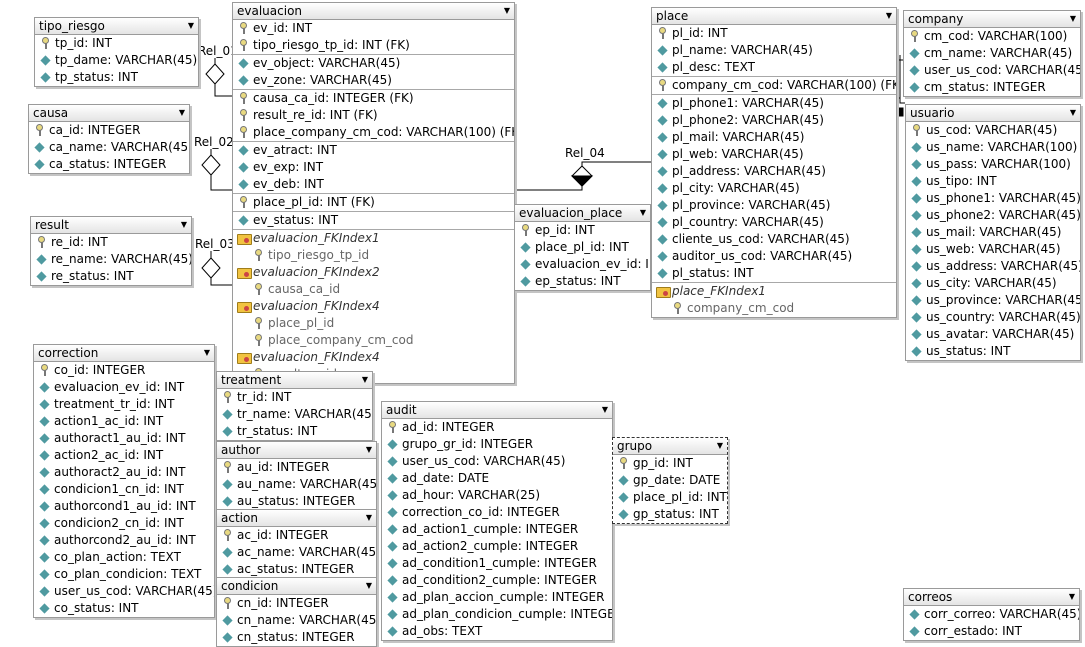  I want to click on column-row: us_avatar: VARCHAR(45), so click(993, 334).